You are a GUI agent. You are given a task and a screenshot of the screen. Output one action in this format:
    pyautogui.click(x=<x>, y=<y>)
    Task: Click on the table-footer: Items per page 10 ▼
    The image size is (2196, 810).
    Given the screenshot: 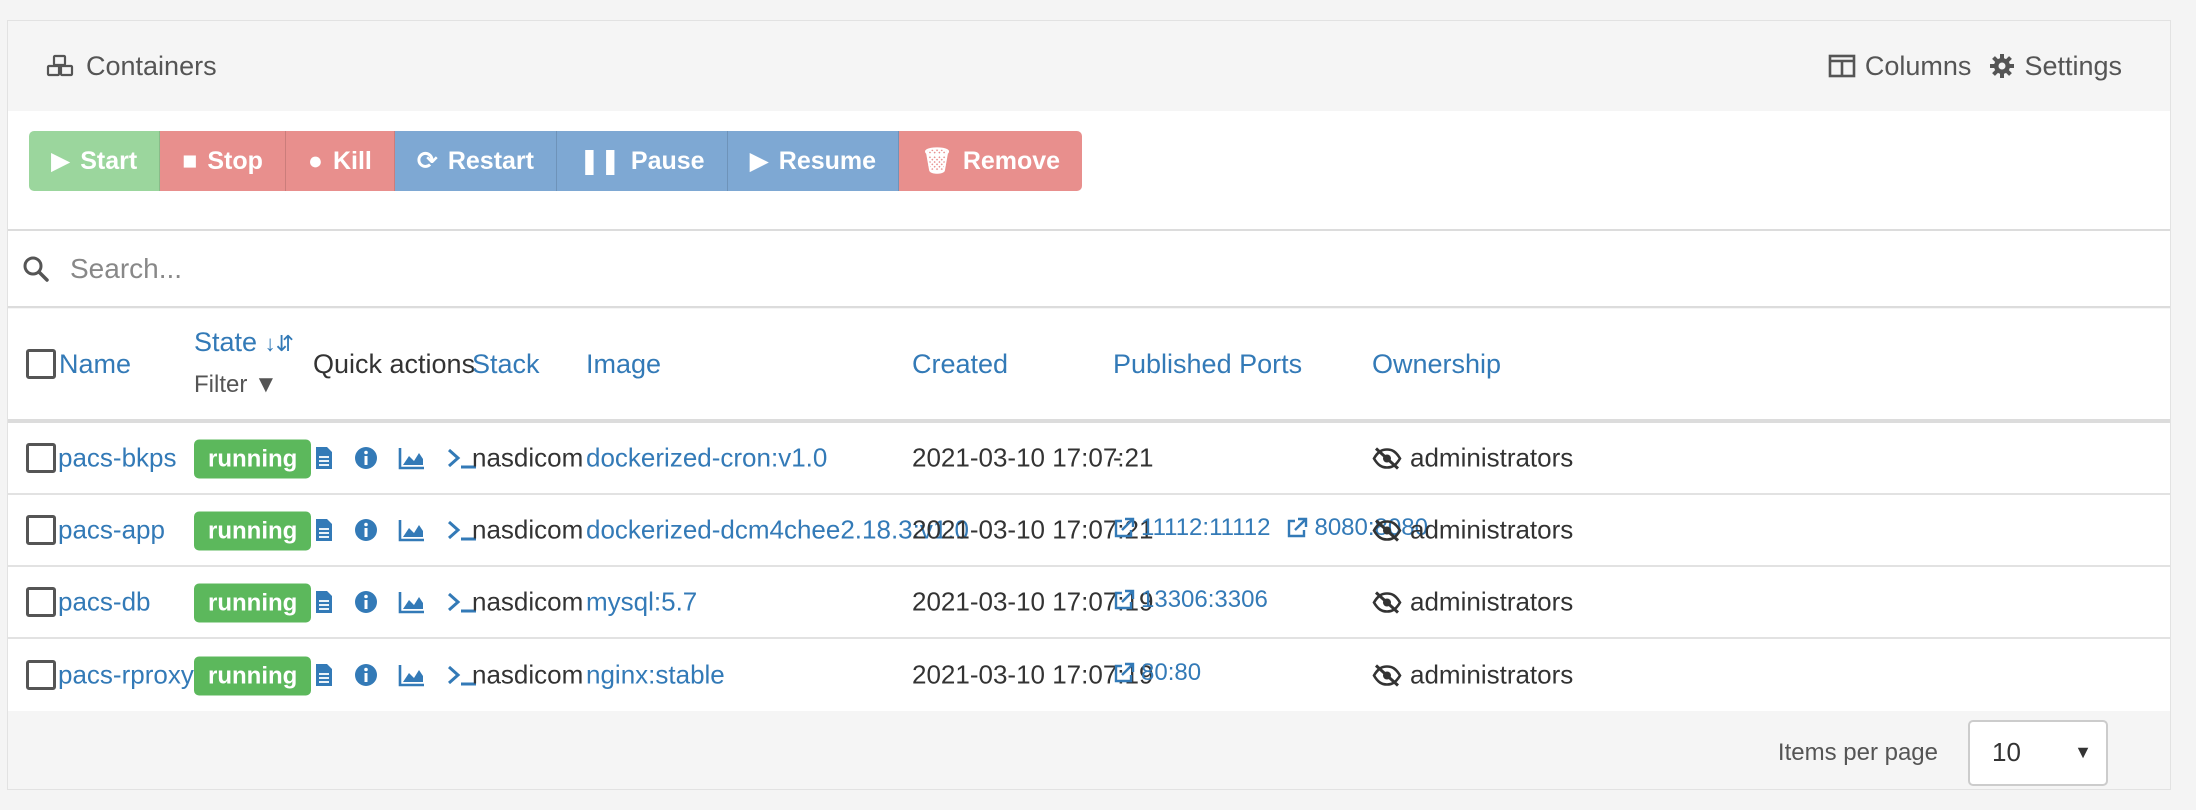 What is the action you would take?
    pyautogui.click(x=1089, y=752)
    